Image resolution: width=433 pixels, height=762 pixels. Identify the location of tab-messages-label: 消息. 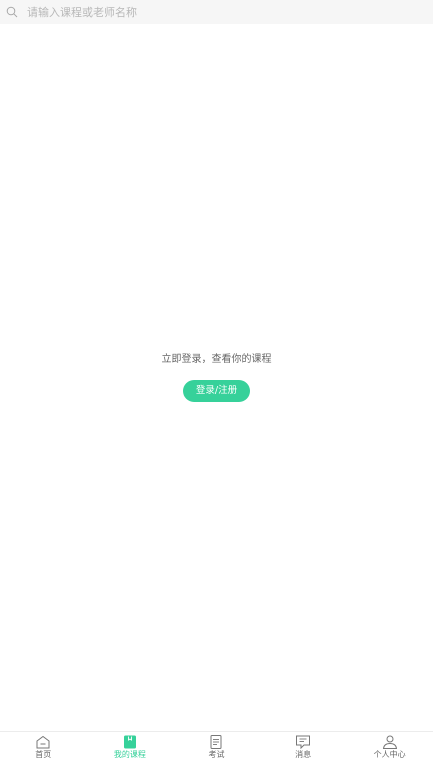
(303, 754).